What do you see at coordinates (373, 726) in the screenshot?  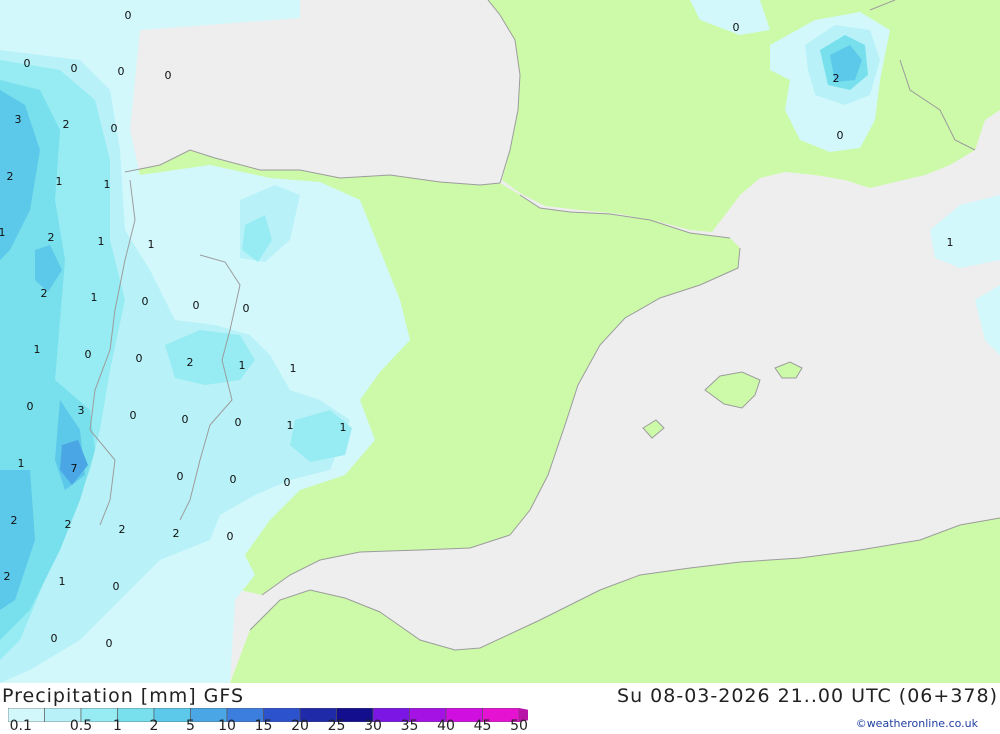 I see `color-scale-tick-label: 30` at bounding box center [373, 726].